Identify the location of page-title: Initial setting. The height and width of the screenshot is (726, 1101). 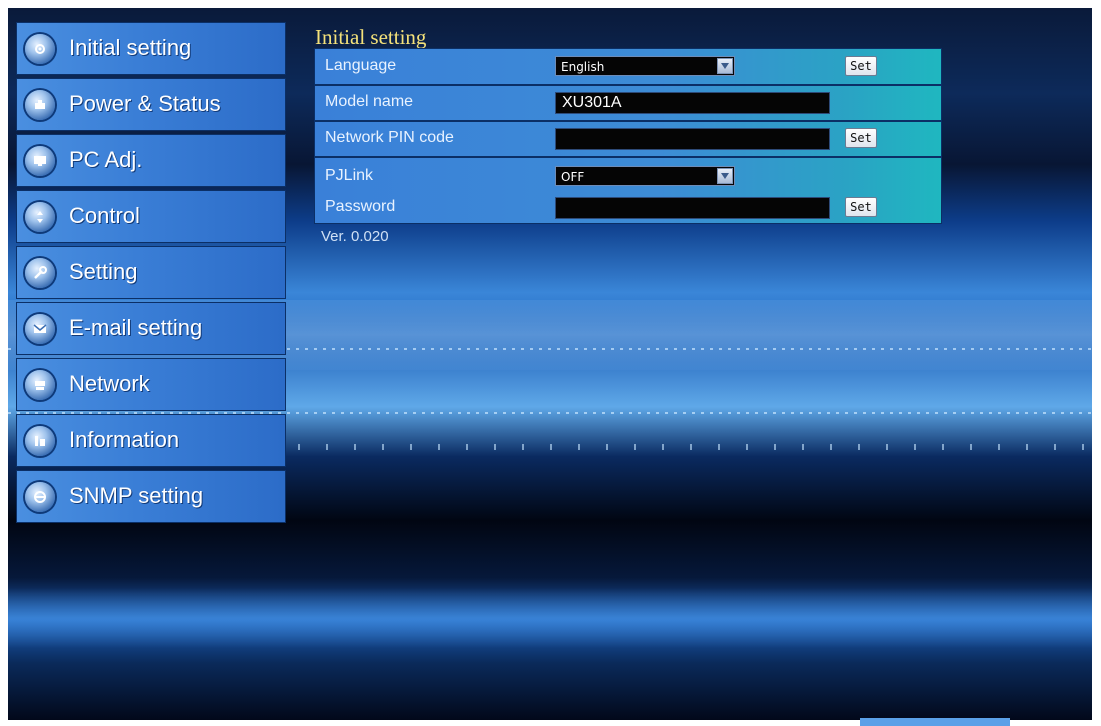
(371, 37).